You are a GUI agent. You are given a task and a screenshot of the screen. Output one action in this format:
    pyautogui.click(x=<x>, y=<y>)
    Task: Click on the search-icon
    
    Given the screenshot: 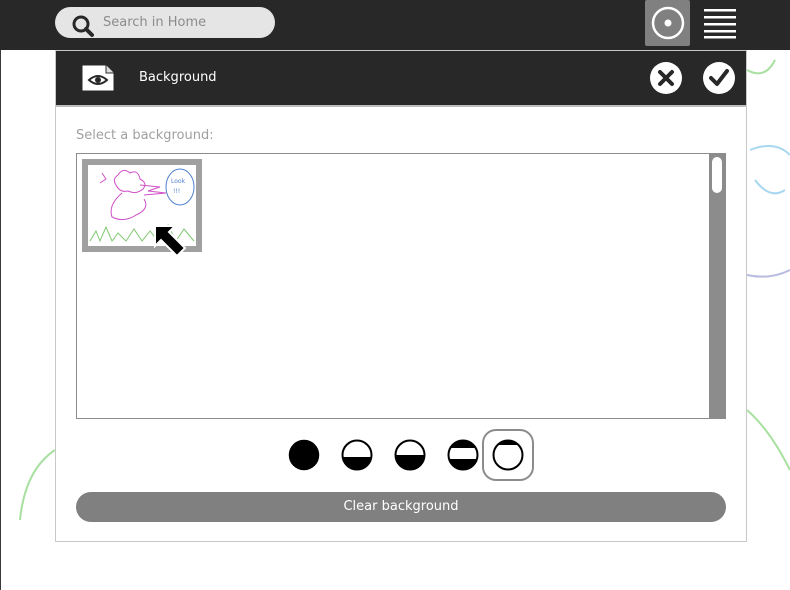 What is the action you would take?
    pyautogui.click(x=83, y=26)
    